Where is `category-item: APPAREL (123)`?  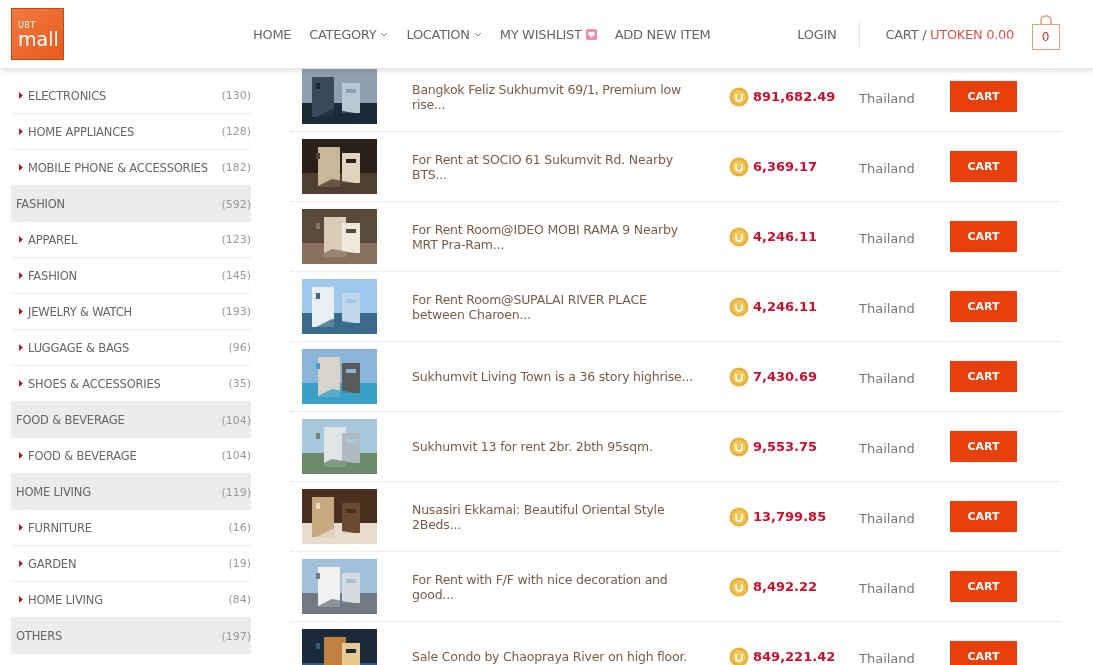
category-item: APPAREL (123) is located at coordinates (131, 240).